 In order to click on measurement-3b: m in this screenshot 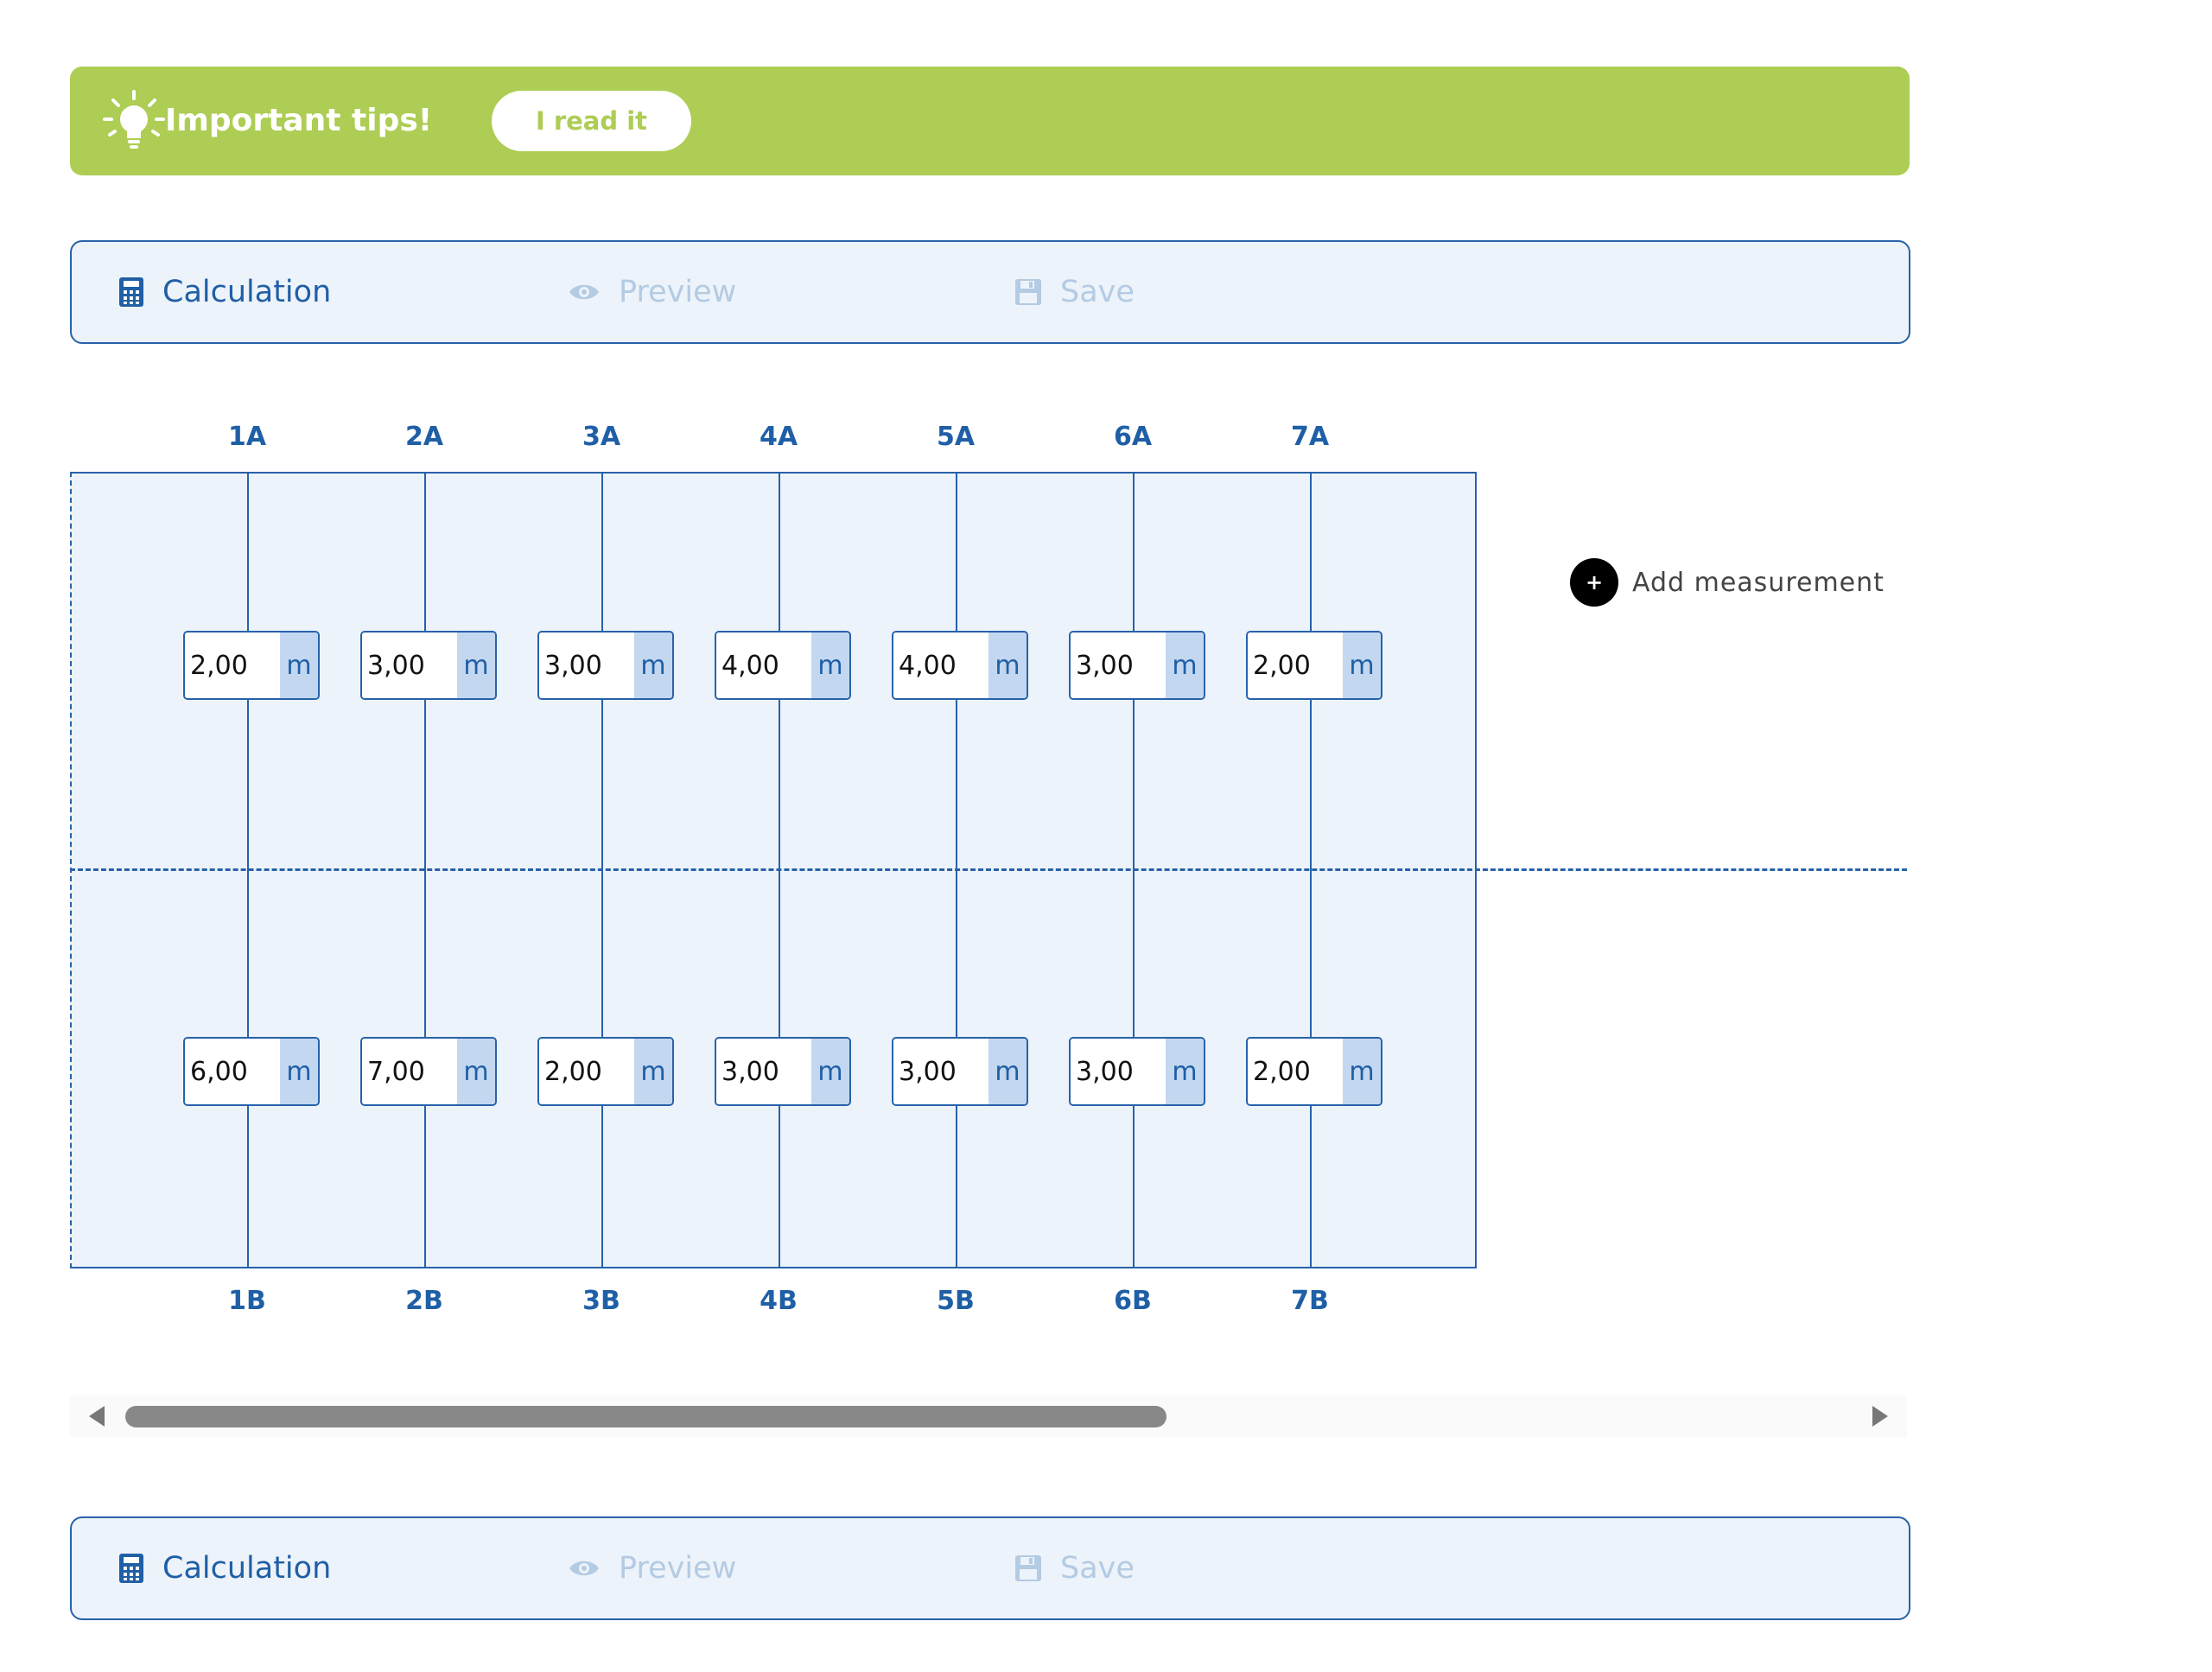, I will do `click(605, 1071)`.